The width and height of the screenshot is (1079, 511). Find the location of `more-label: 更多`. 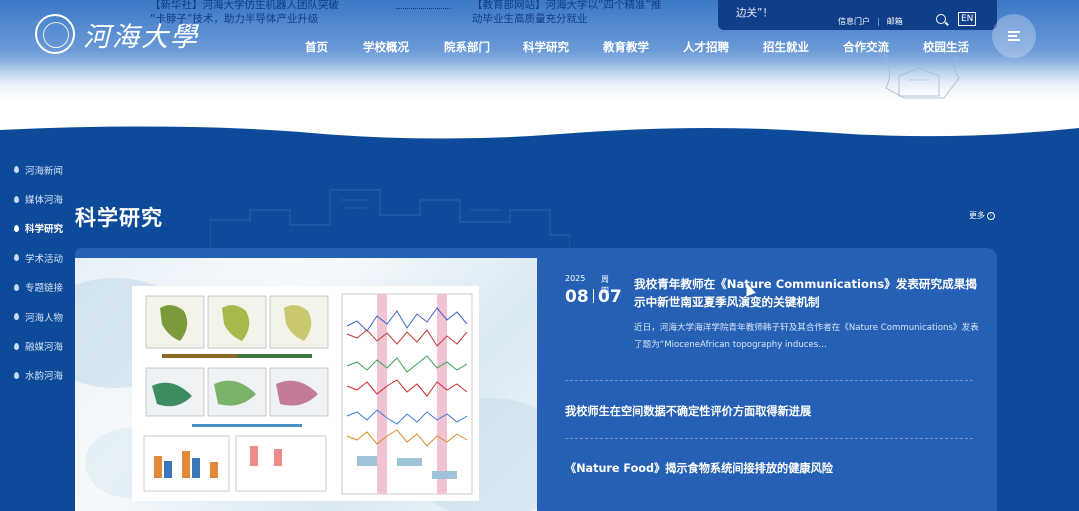

more-label: 更多 is located at coordinates (977, 215).